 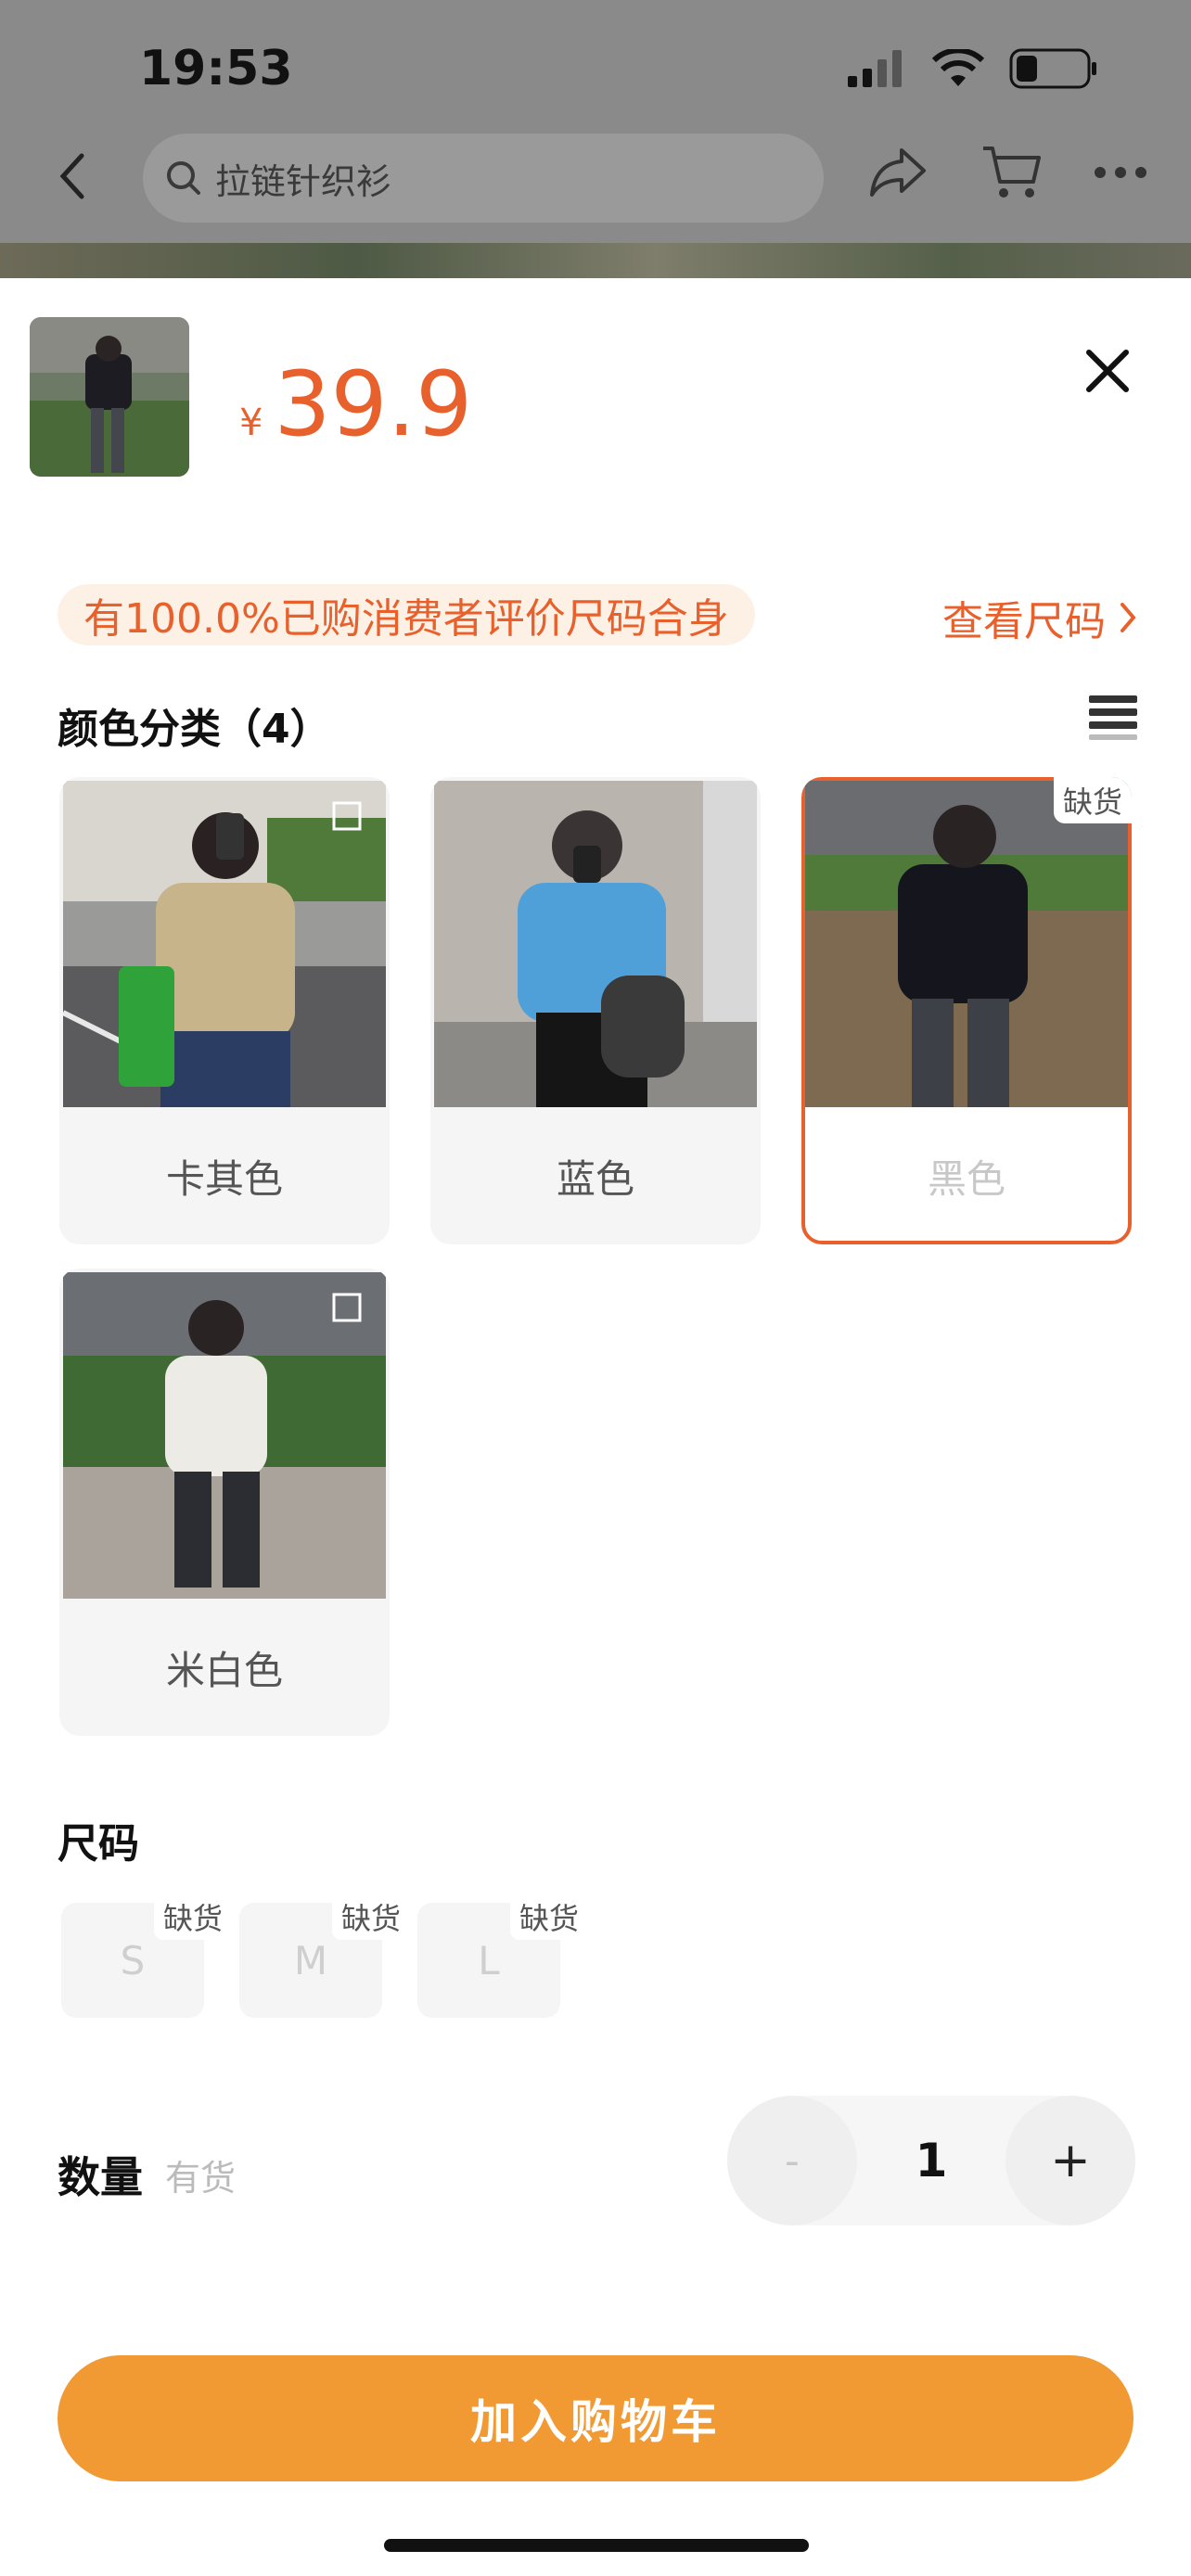 I want to click on khaki-photo, so click(x=224, y=944).